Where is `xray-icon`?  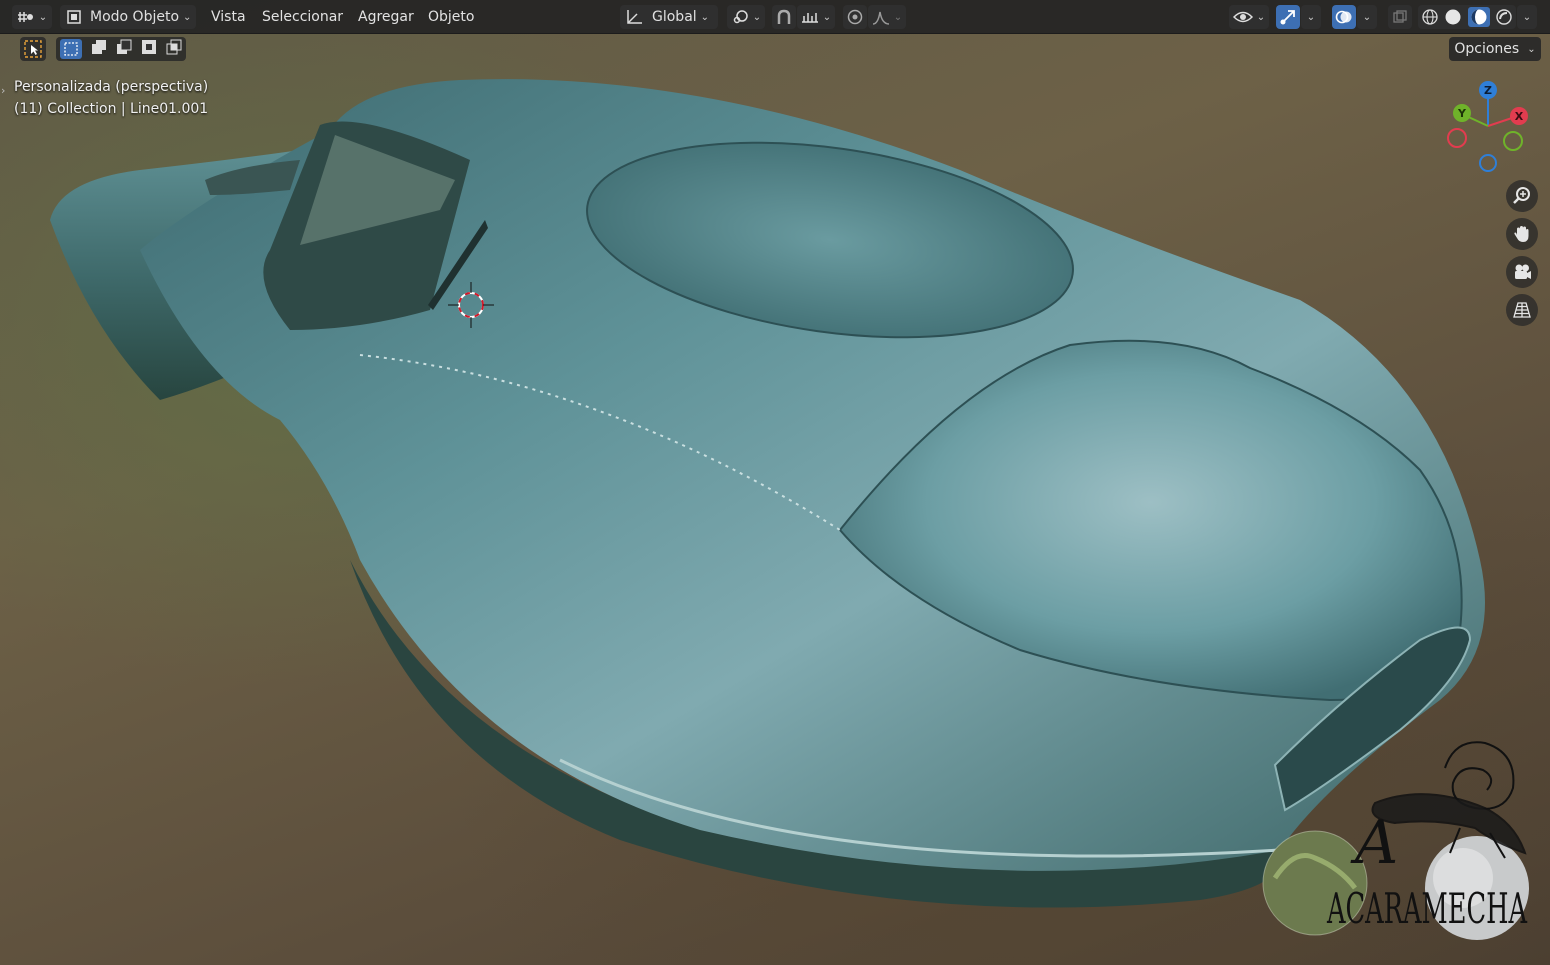
xray-icon is located at coordinates (1400, 16).